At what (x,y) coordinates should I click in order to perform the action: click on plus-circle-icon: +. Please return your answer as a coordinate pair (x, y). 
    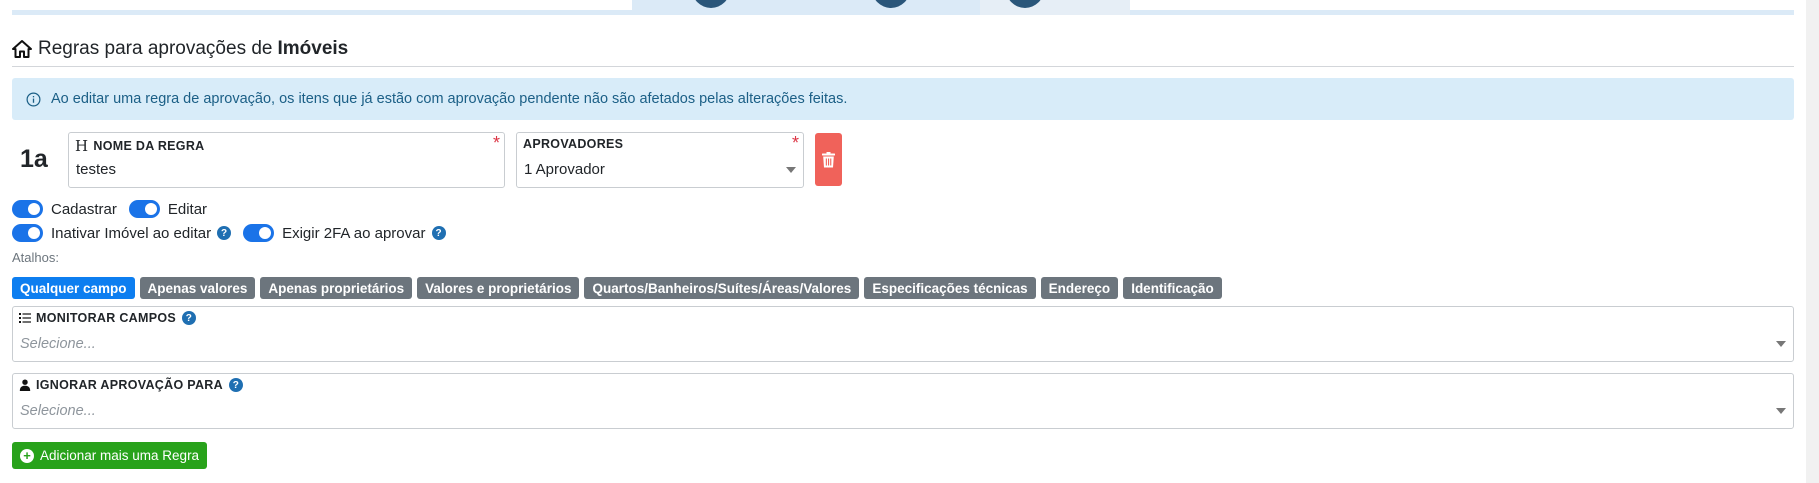
    Looking at the image, I should click on (27, 455).